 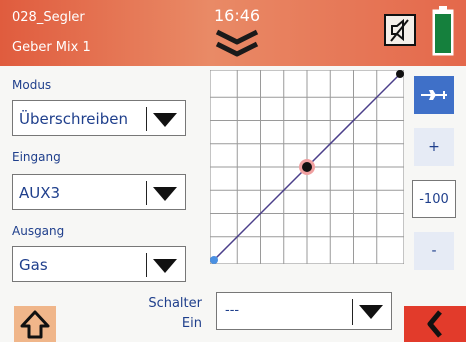 What do you see at coordinates (40, 193) in the screenshot?
I see `eingang-value: AUX3` at bounding box center [40, 193].